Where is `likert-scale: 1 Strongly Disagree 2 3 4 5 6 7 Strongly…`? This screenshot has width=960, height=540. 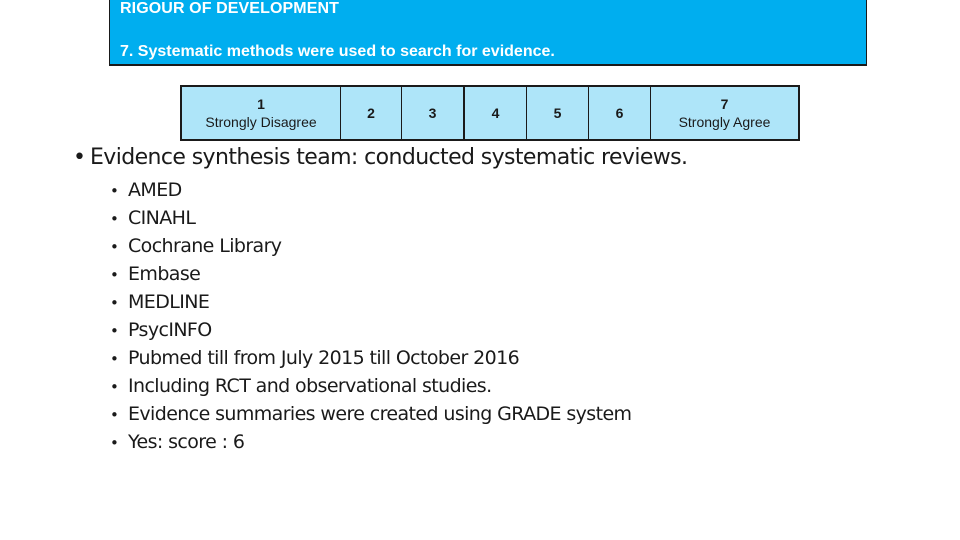
likert-scale: 1 Strongly Disagree 2 3 4 5 6 7 Strongly… is located at coordinates (490, 113).